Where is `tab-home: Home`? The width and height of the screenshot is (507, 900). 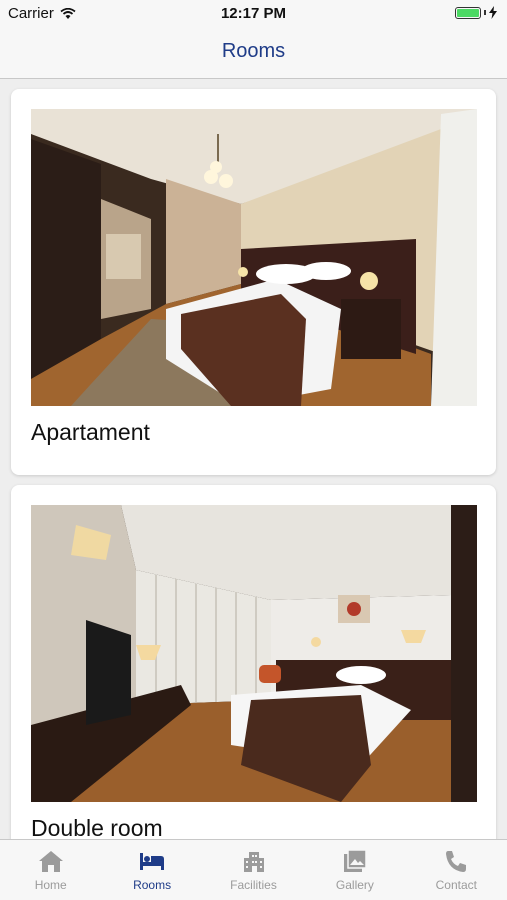 tab-home: Home is located at coordinates (50, 870).